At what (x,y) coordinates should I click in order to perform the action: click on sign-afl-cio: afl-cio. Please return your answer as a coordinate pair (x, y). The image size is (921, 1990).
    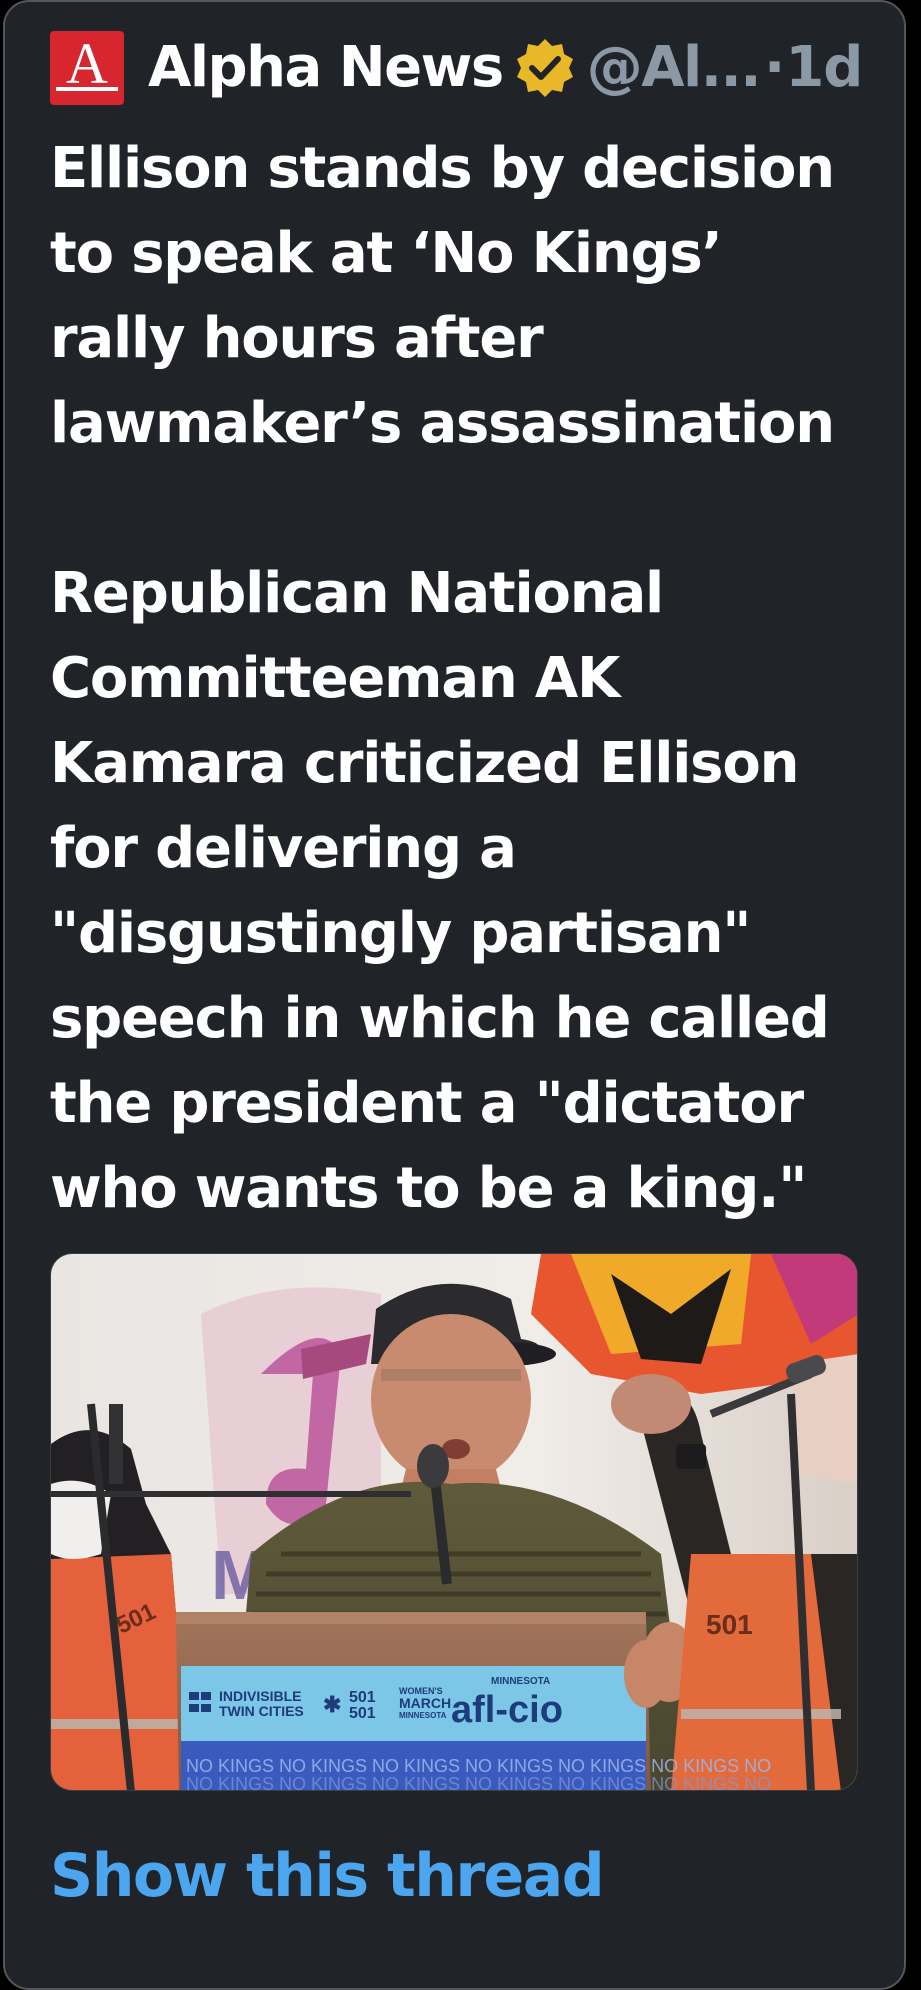
    Looking at the image, I should click on (507, 1710).